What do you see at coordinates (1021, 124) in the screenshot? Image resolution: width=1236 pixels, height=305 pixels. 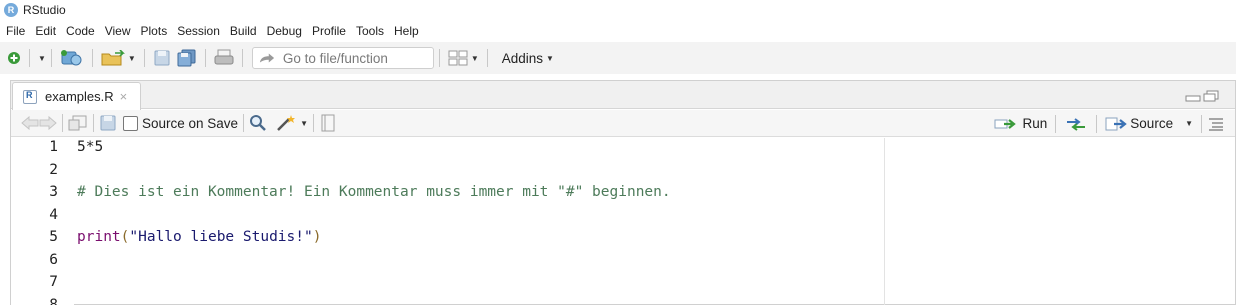 I see `run-button: Run` at bounding box center [1021, 124].